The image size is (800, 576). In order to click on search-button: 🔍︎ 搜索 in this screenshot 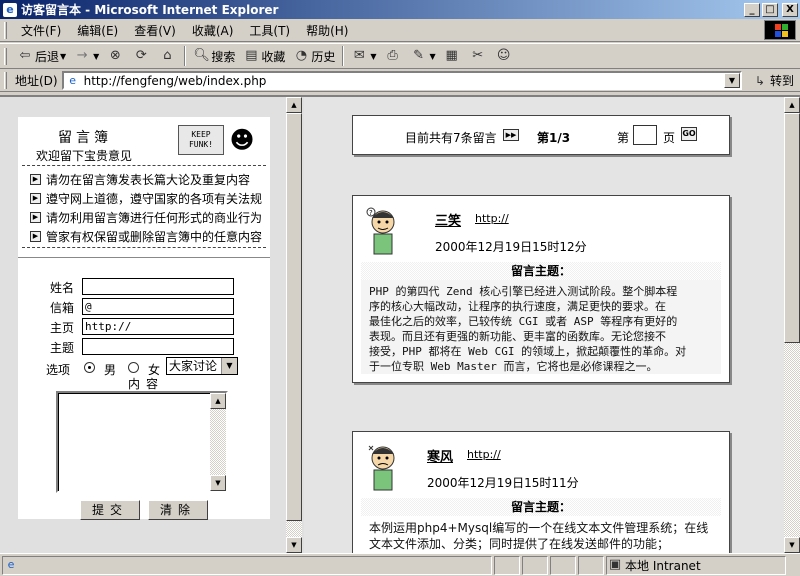, I will do `click(214, 56)`.